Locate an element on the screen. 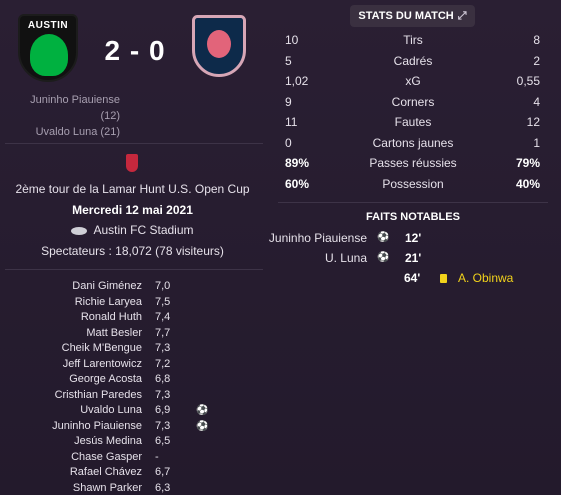 The width and height of the screenshot is (561, 495). stat-away-value: 79% is located at coordinates (527, 163).